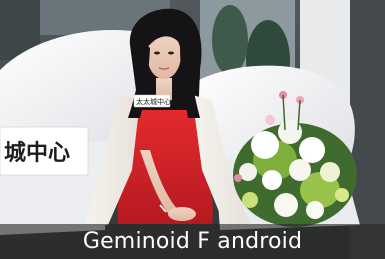 Image resolution: width=385 pixels, height=259 pixels. What do you see at coordinates (182, 214) in the screenshot?
I see `hands` at bounding box center [182, 214].